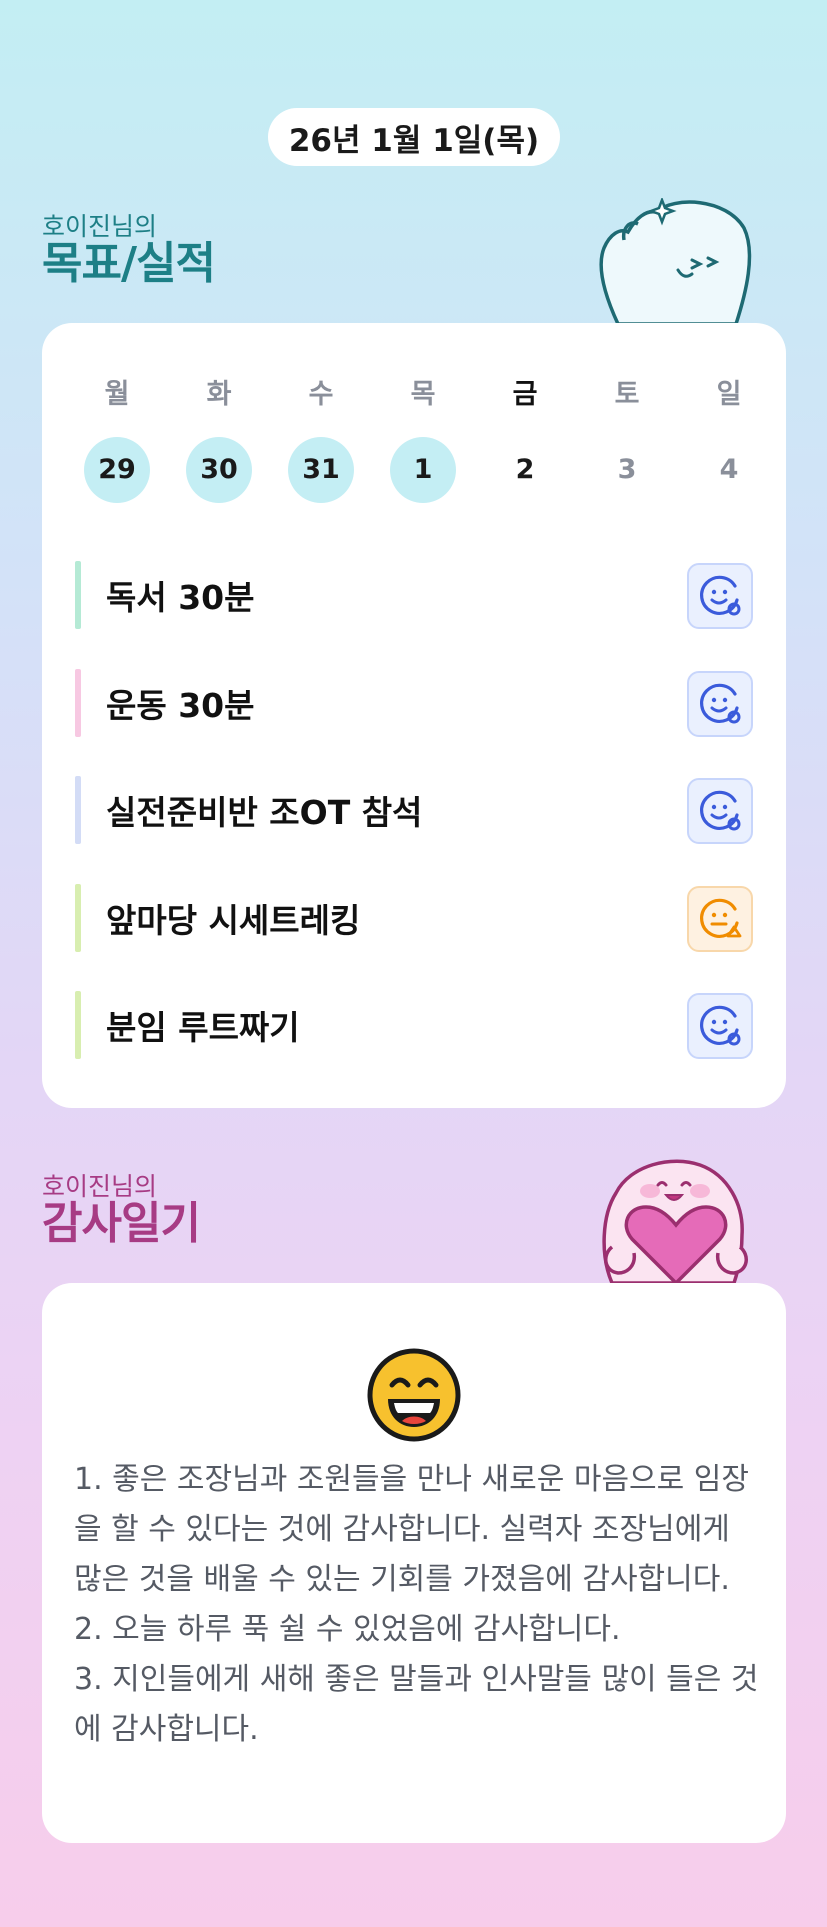 The height and width of the screenshot is (1927, 827). I want to click on day-name: 수, so click(321, 394).